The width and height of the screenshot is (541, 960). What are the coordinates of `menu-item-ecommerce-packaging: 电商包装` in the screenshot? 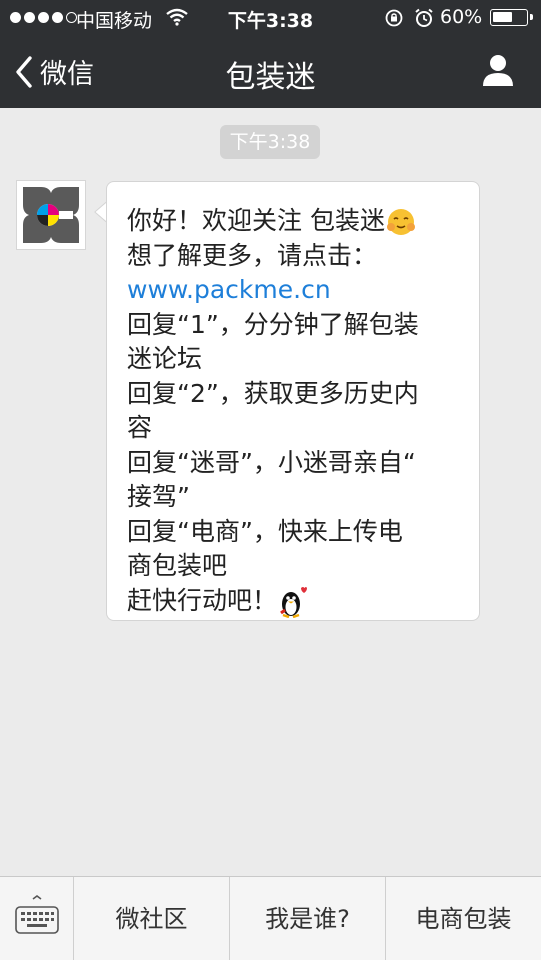 It's located at (463, 918).